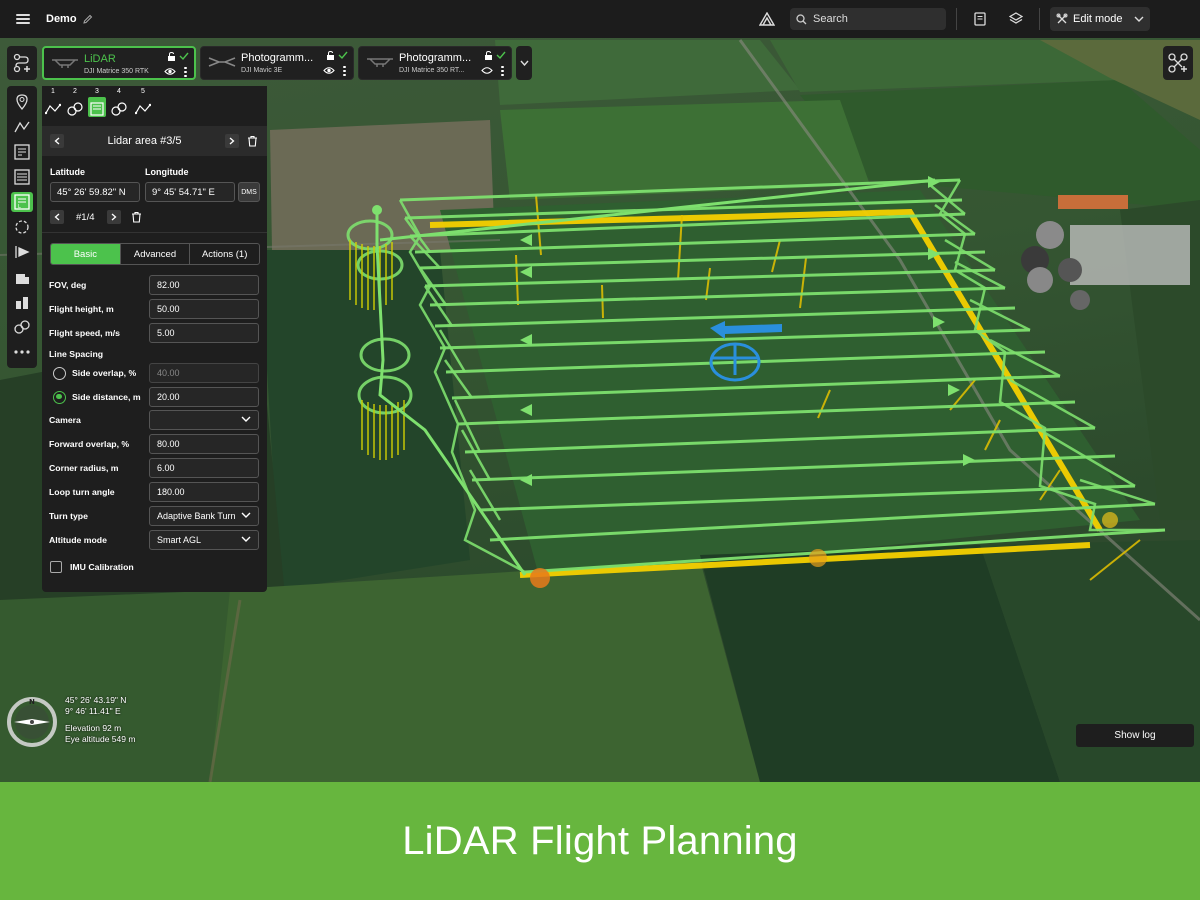 The image size is (1200, 900). Describe the element at coordinates (204, 309) in the screenshot. I see `flight-height-input: 50.00` at that location.